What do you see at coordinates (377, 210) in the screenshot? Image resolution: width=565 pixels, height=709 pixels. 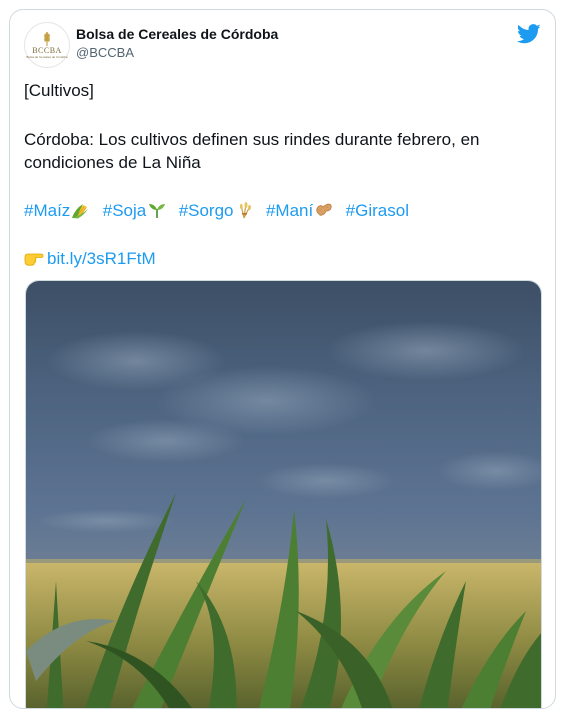 I see `hashtag-girasol: #Girasol` at bounding box center [377, 210].